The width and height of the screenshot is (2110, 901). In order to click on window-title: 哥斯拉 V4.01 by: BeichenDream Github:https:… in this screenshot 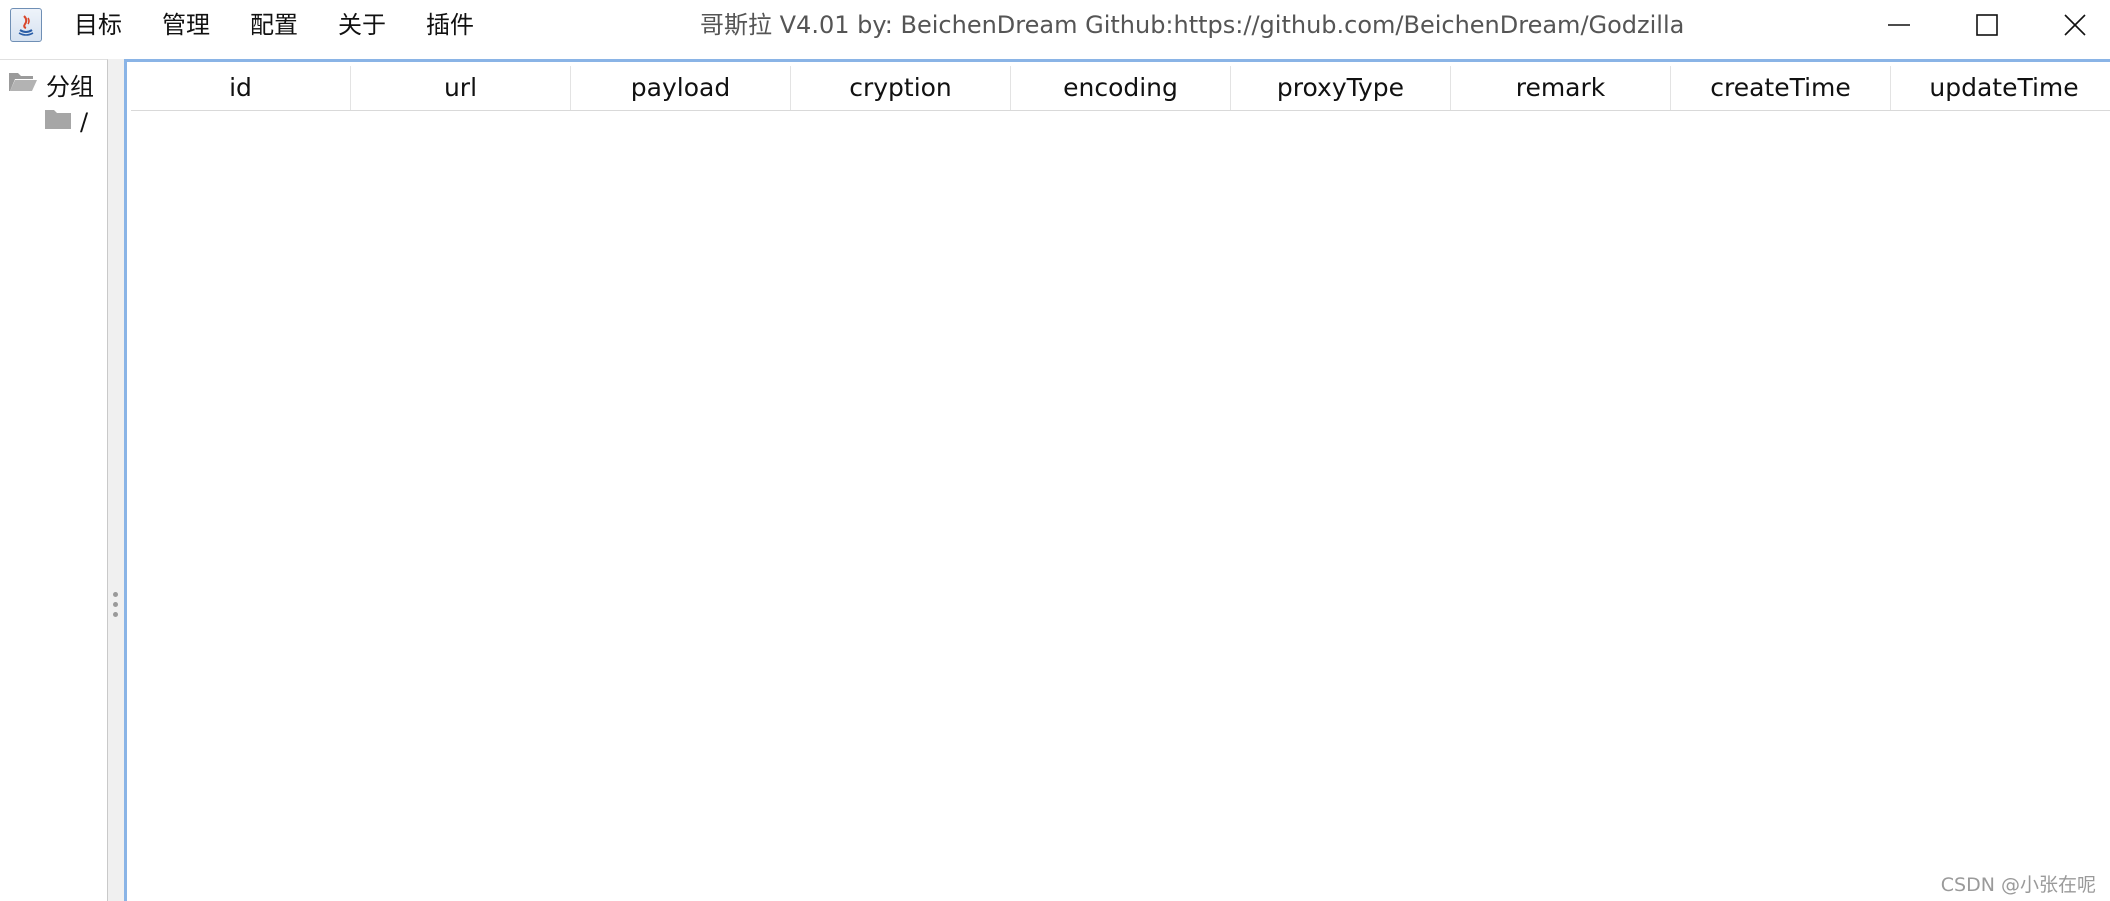, I will do `click(1192, 25)`.